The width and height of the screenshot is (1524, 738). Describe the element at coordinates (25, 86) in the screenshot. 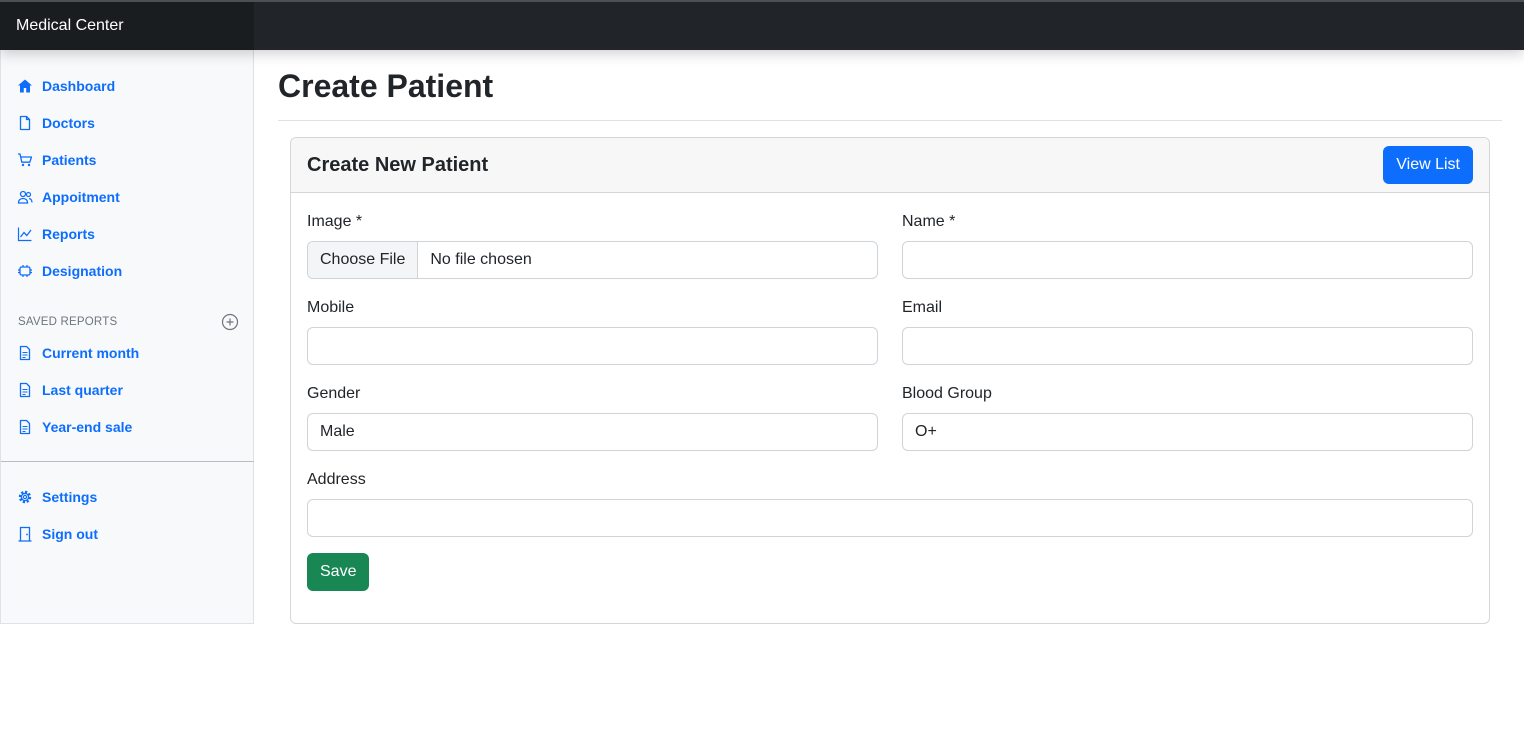

I see `home-icon` at that location.